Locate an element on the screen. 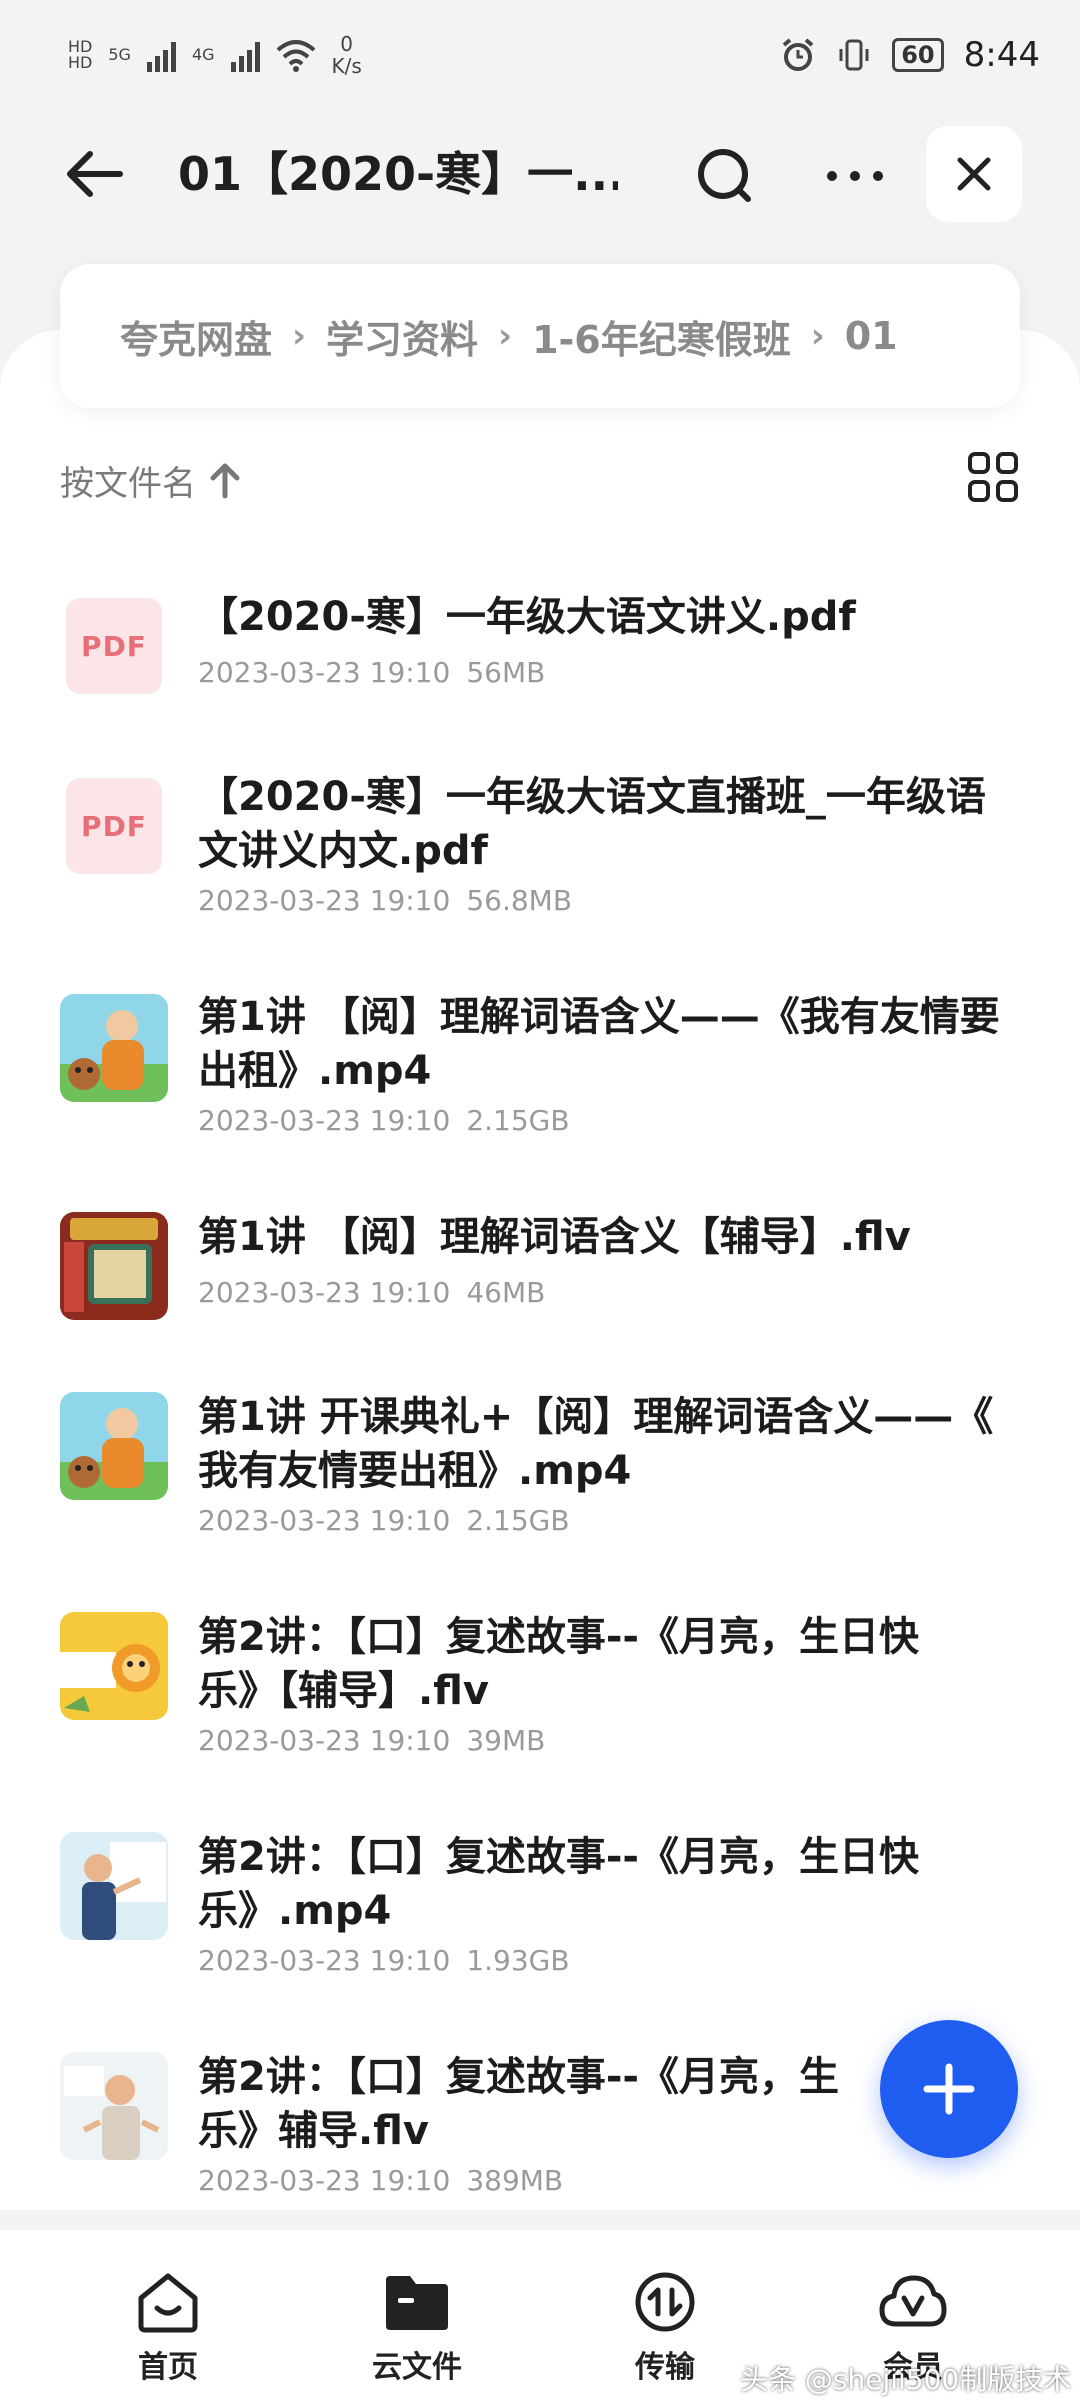  more-icon is located at coordinates (855, 176).